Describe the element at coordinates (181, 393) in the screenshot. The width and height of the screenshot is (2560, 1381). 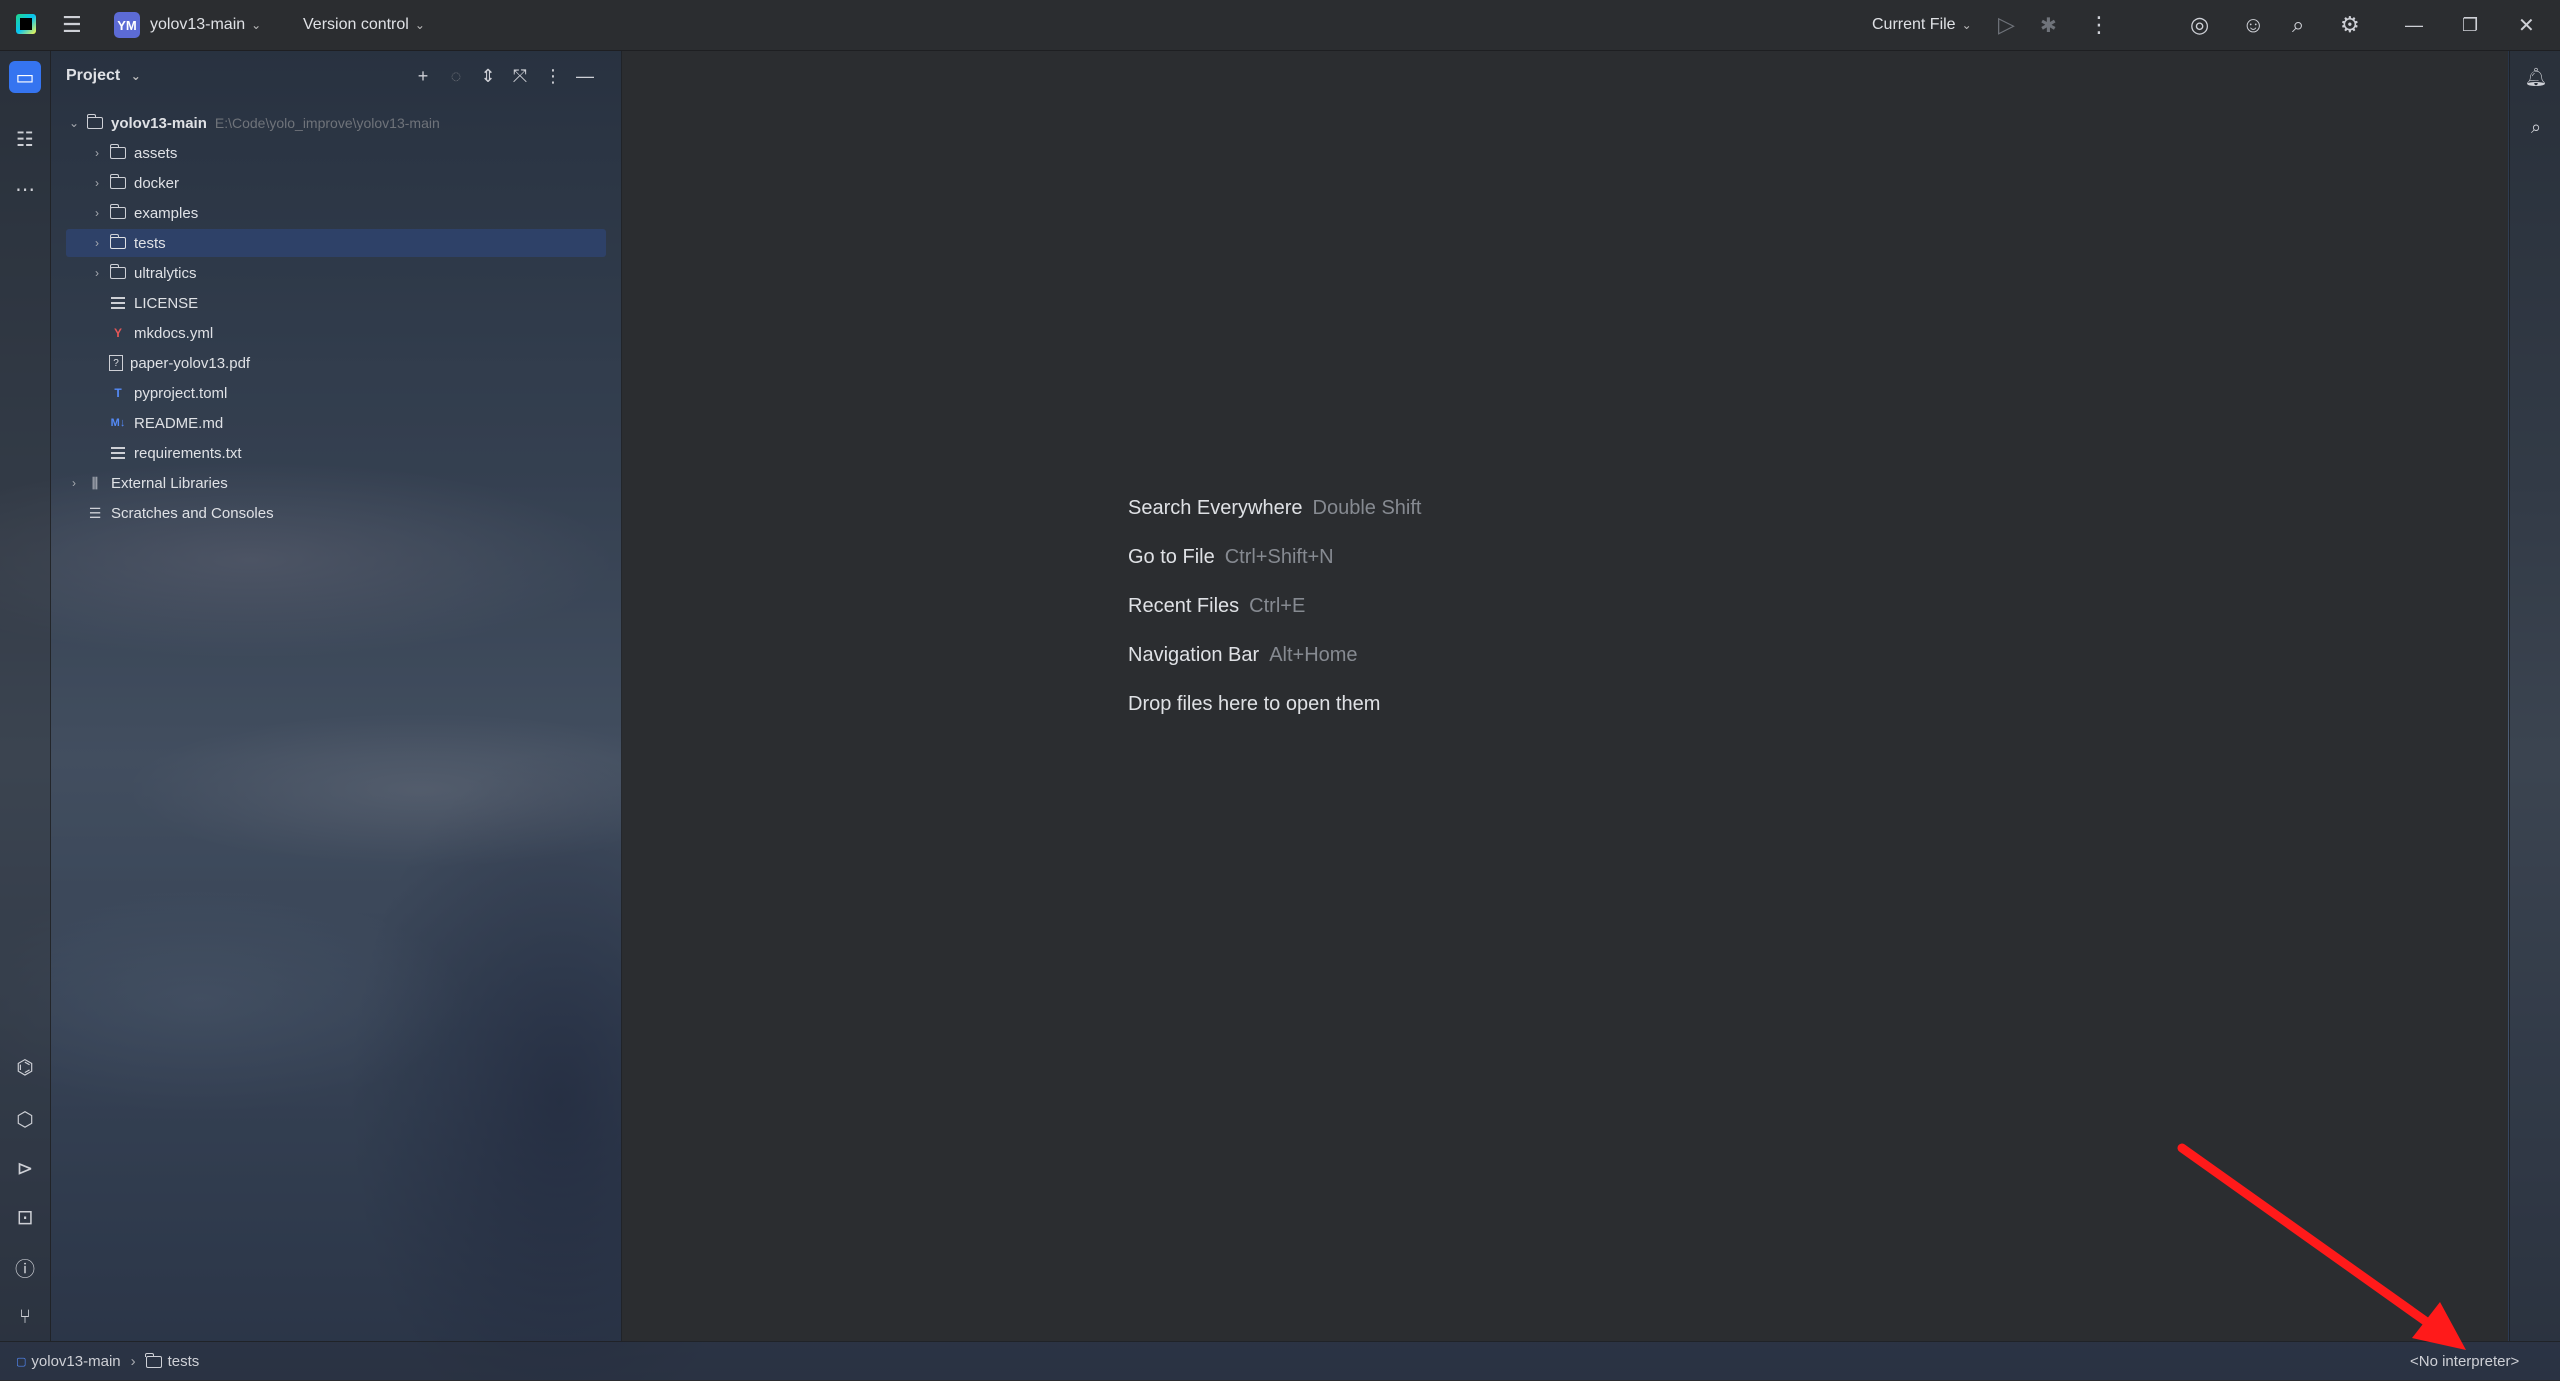
I see `tree-item-label: pyproject.toml` at that location.